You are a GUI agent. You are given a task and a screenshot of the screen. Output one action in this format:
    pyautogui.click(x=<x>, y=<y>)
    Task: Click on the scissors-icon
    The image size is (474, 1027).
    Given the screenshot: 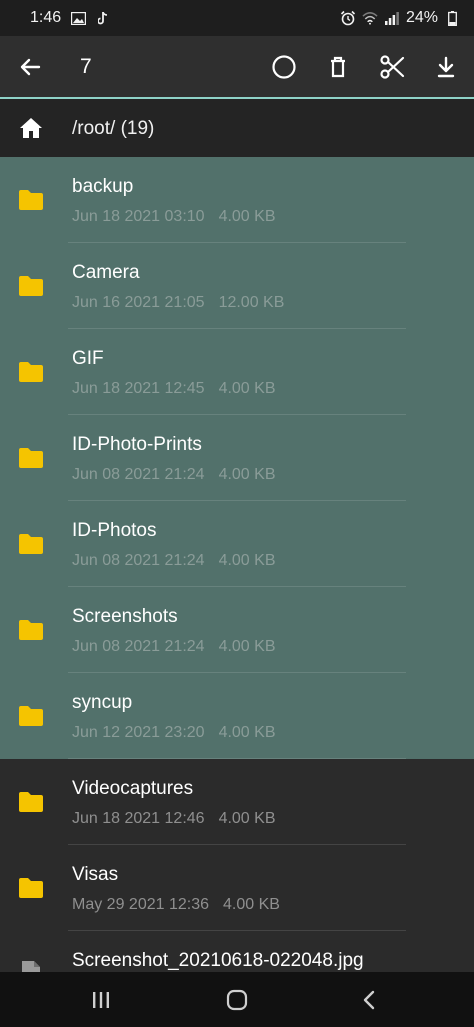 What is the action you would take?
    pyautogui.click(x=392, y=67)
    